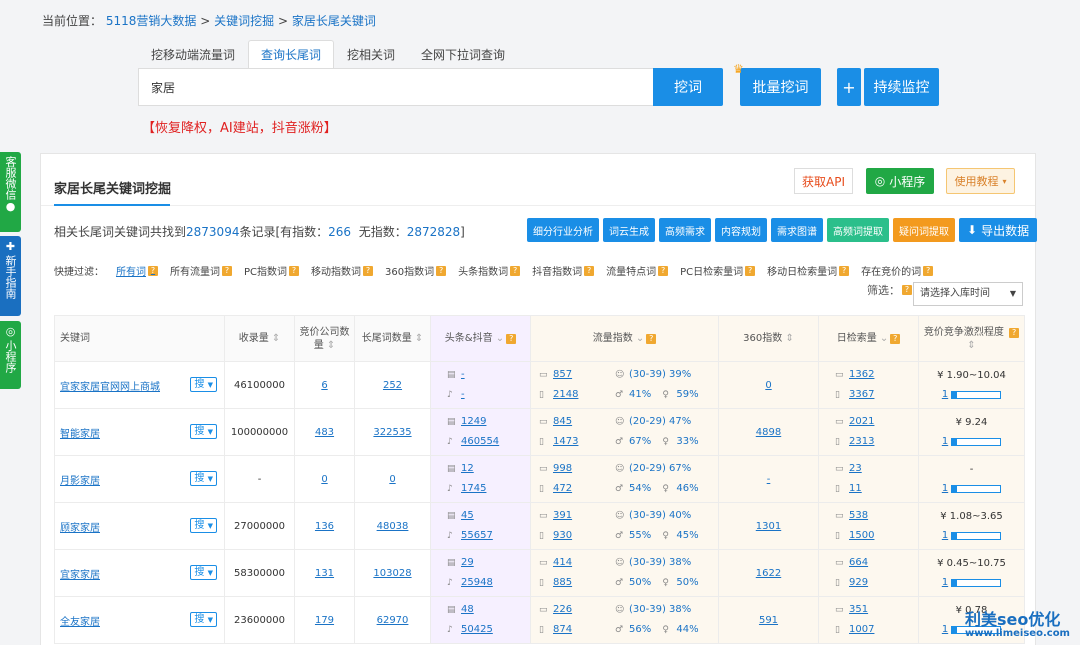 This screenshot has height=645, width=1080. What do you see at coordinates (562, 629) in the screenshot?
I see `mobile-flow-link: 874` at bounding box center [562, 629].